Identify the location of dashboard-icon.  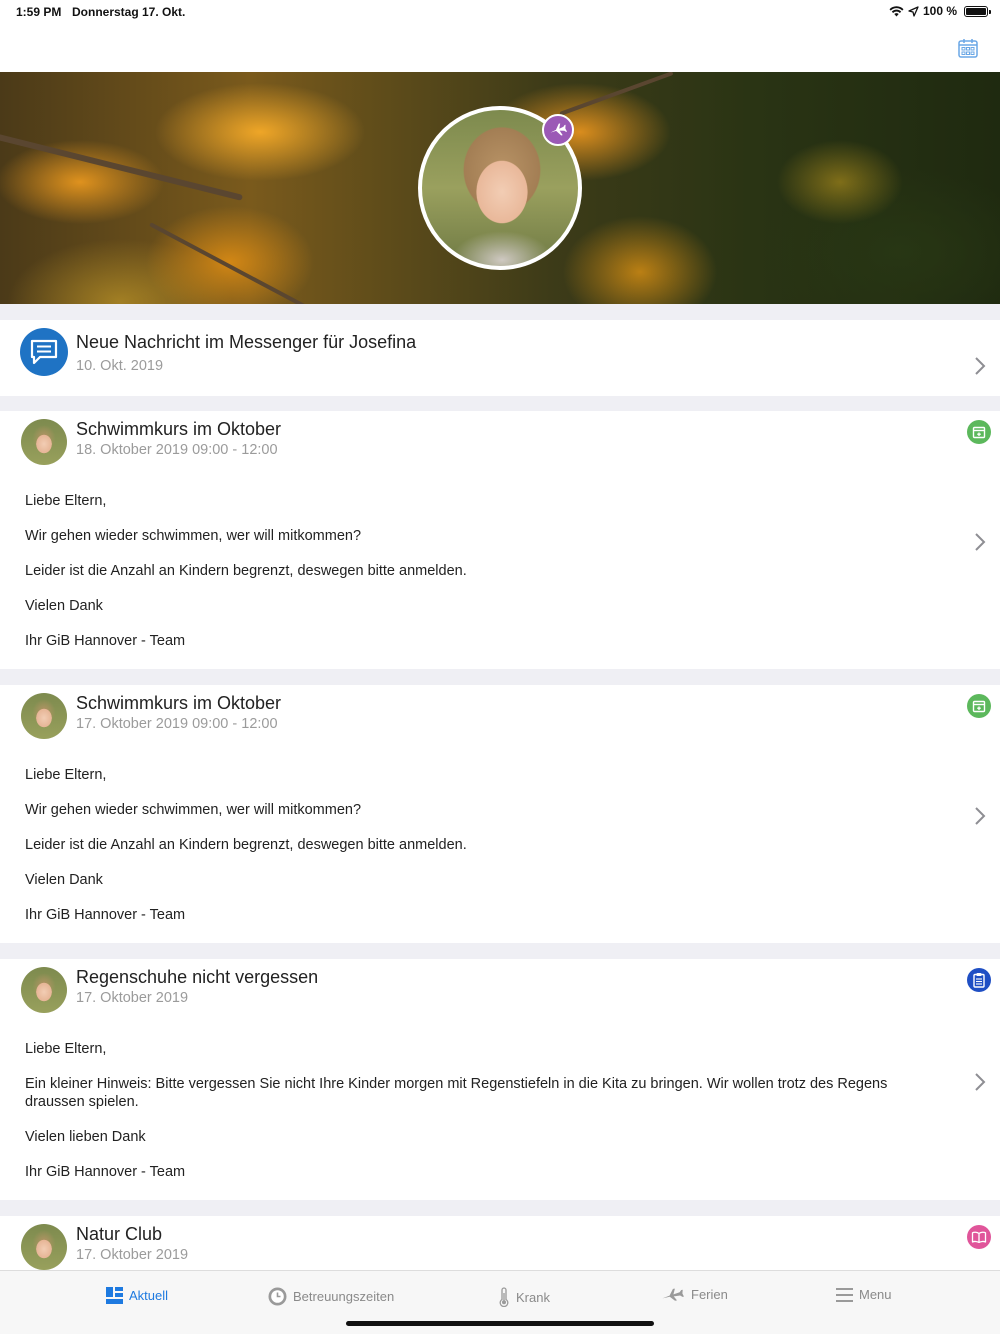
(114, 1295).